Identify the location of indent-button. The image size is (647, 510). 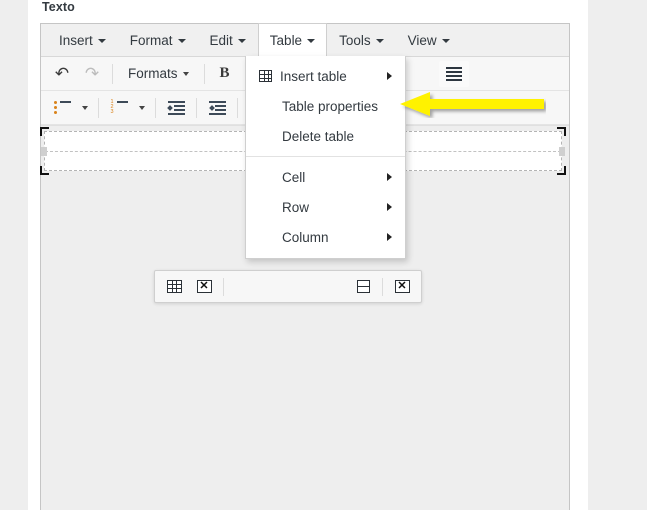
(217, 108).